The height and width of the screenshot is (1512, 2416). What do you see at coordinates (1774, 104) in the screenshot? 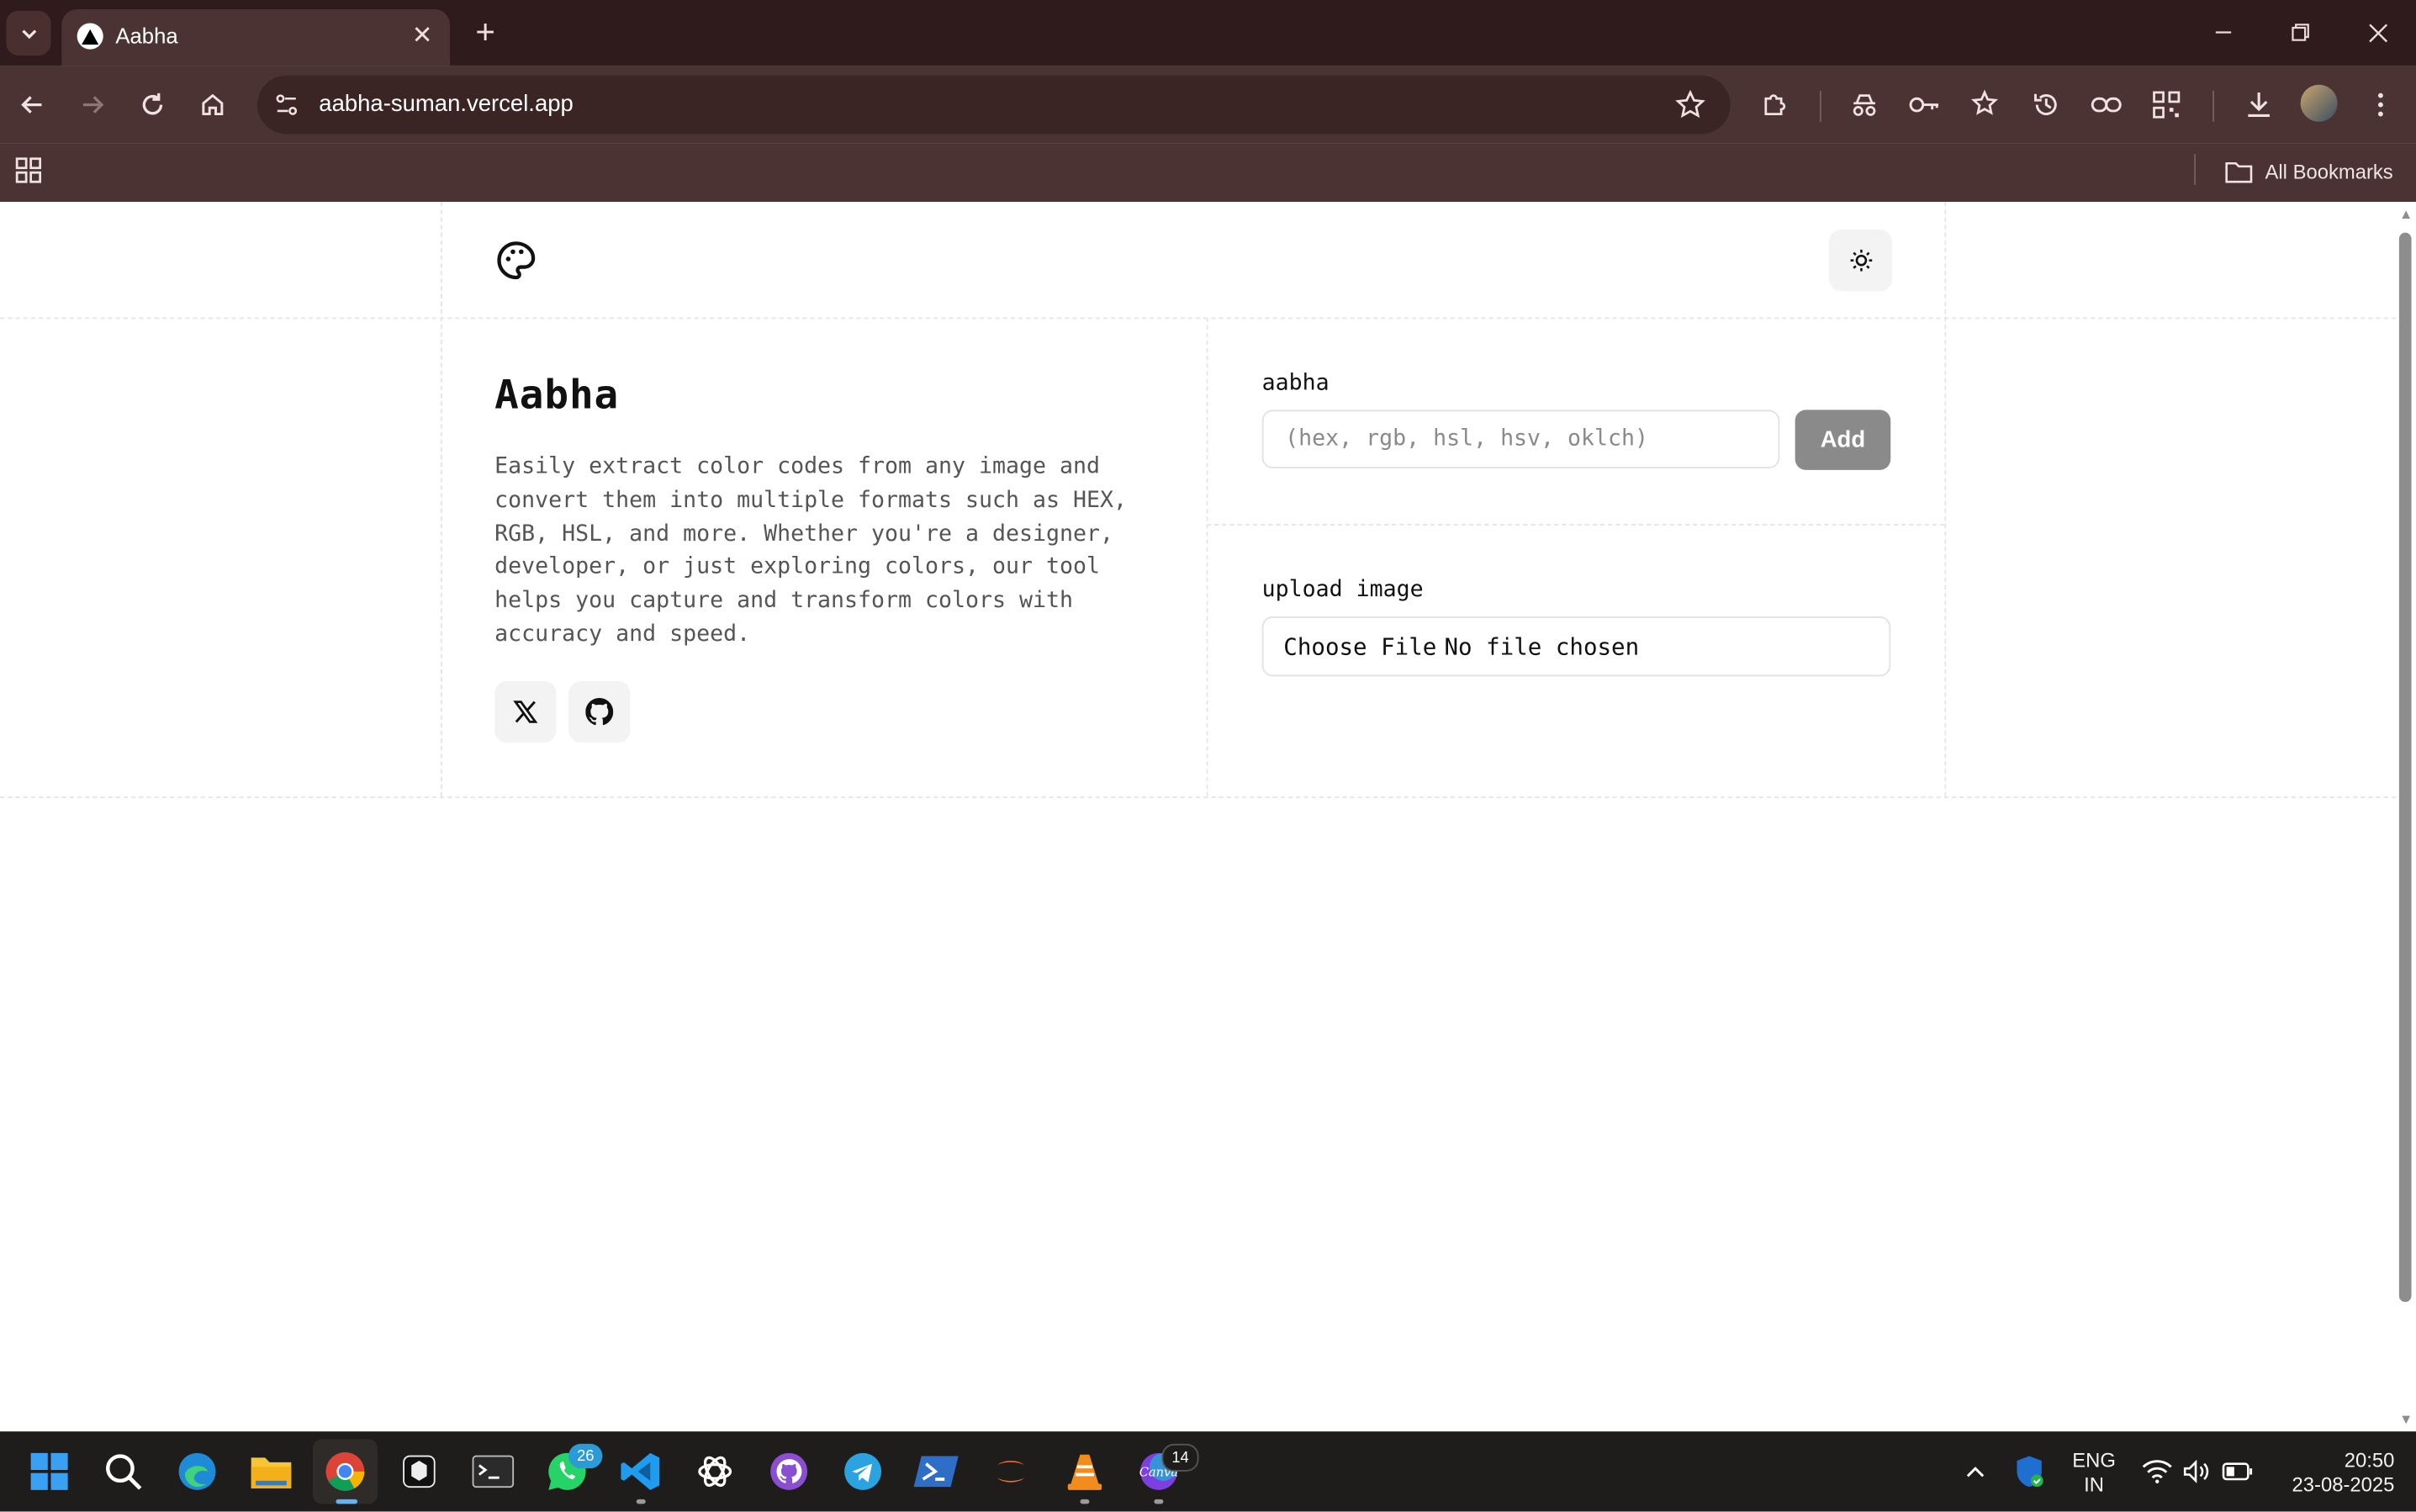
I see `extensions-button` at bounding box center [1774, 104].